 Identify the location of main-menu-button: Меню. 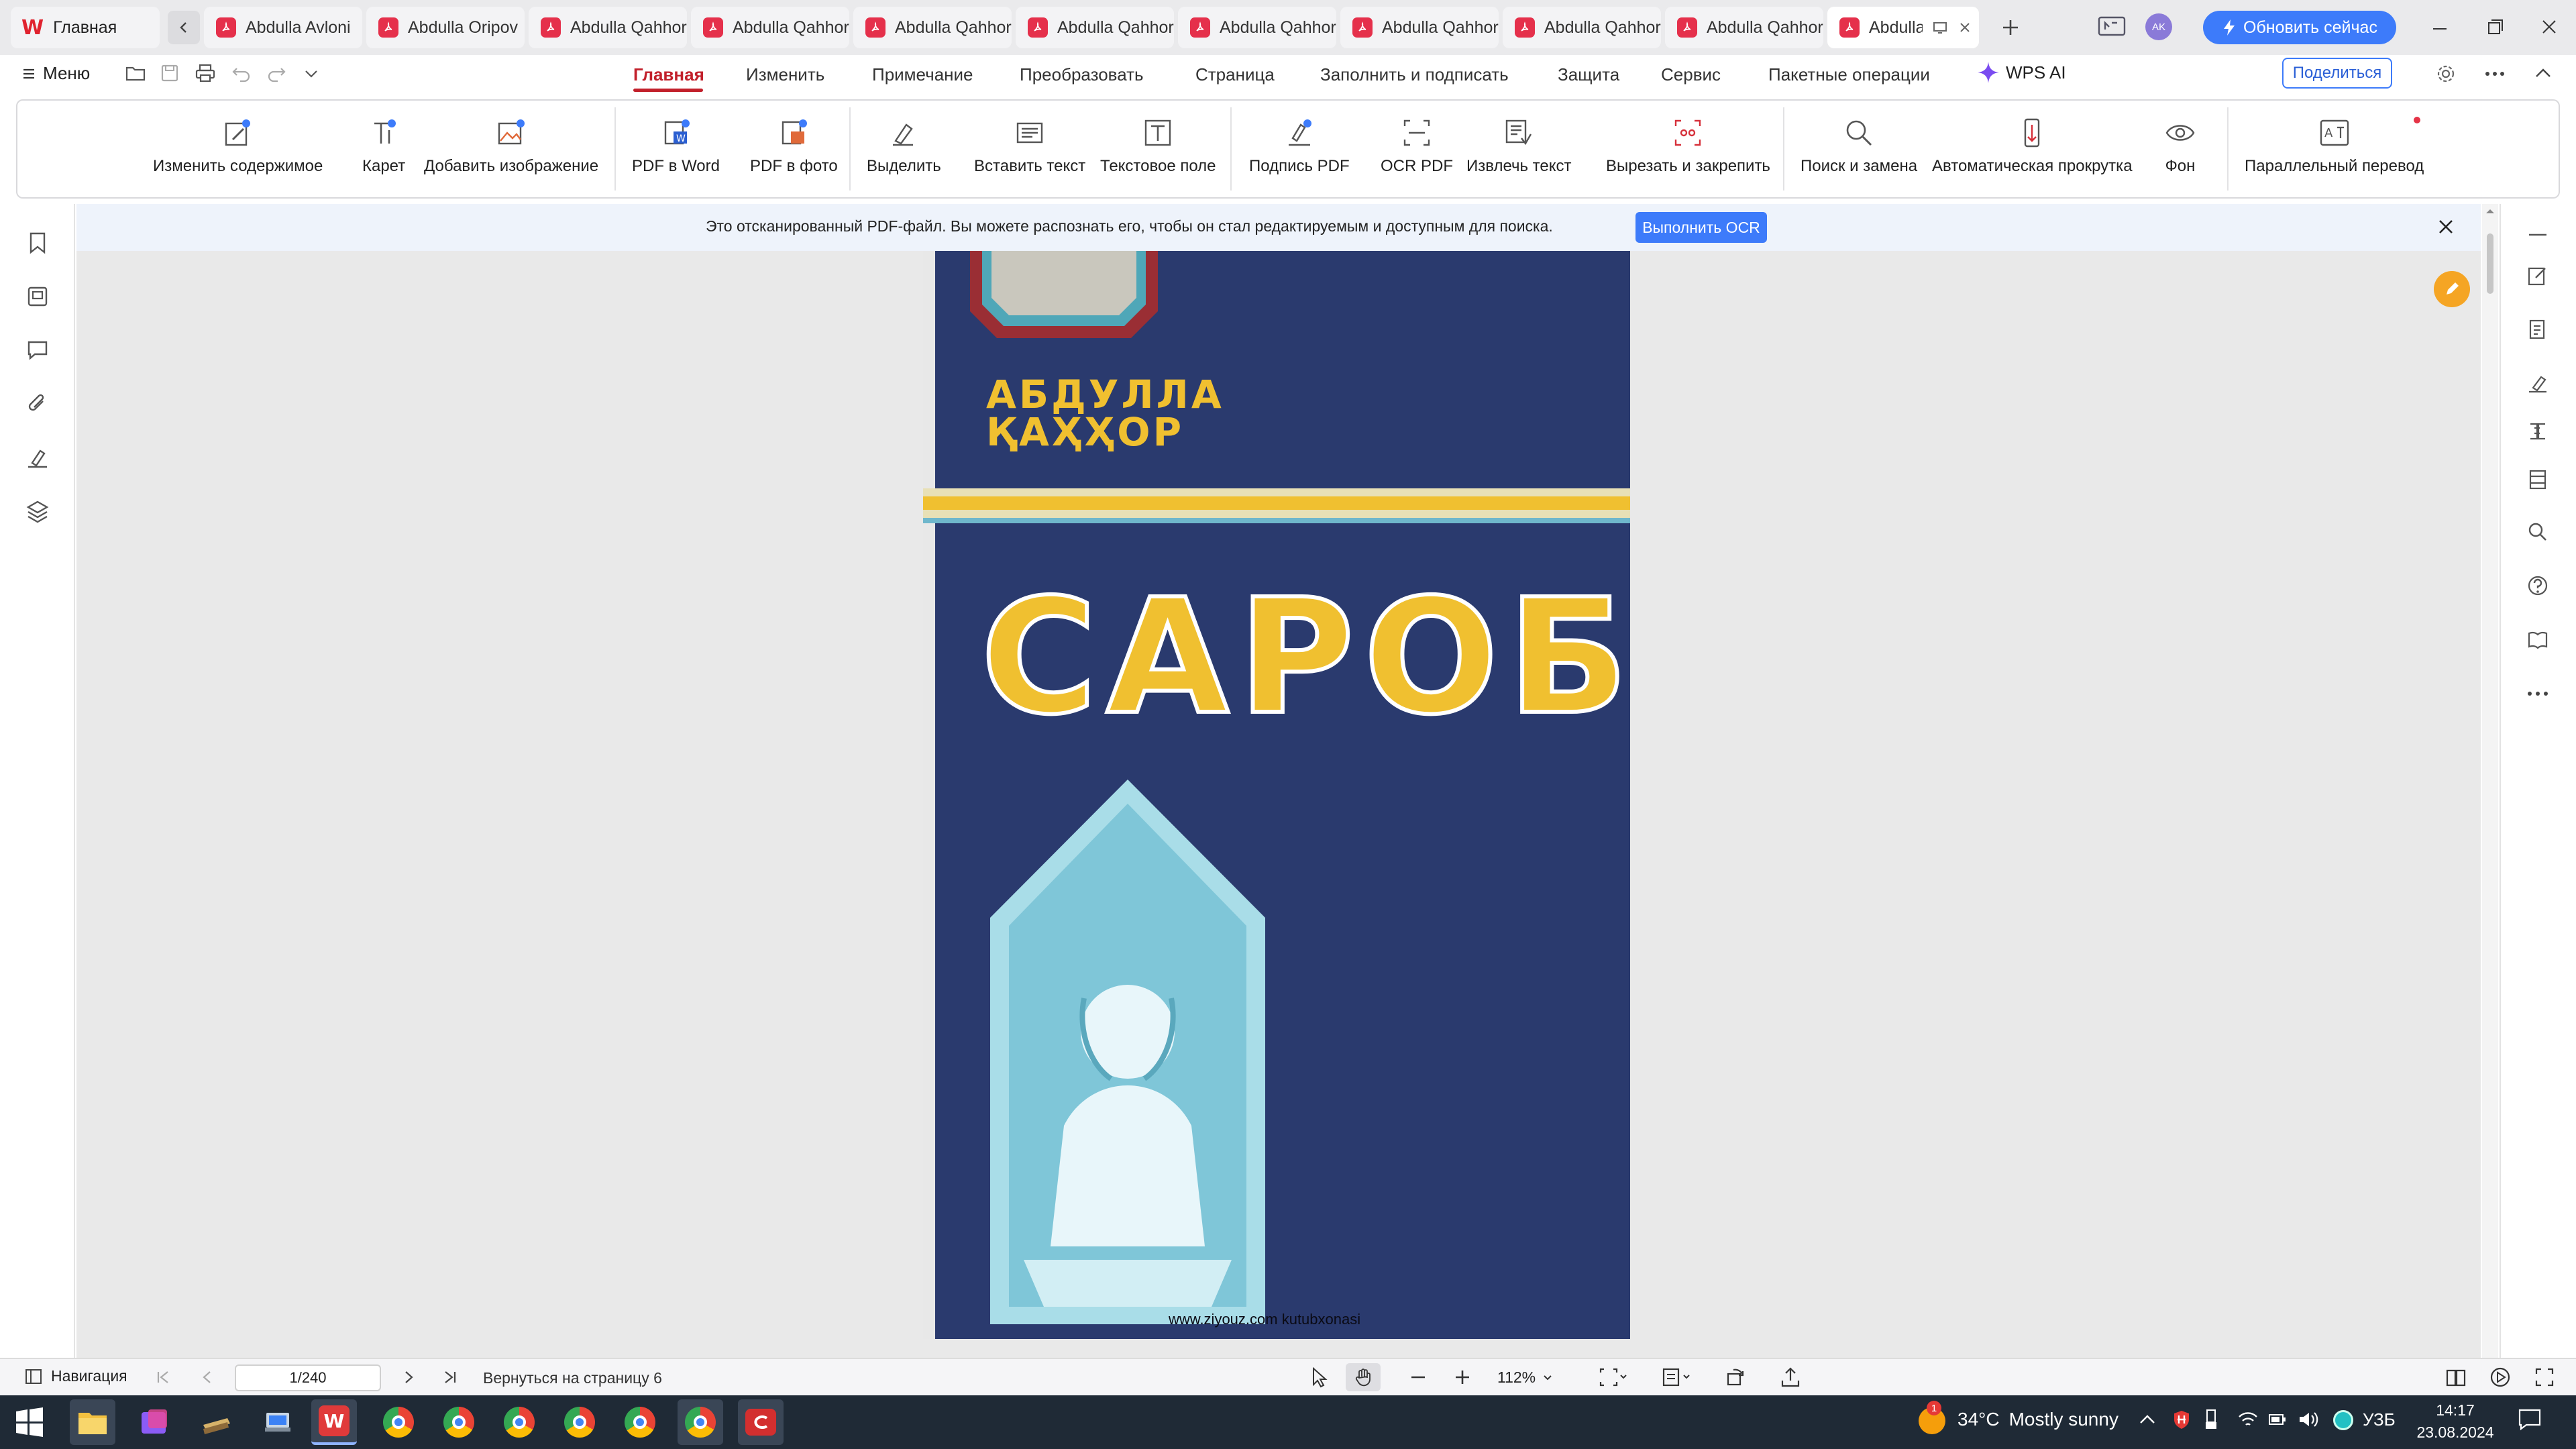
(55, 73).